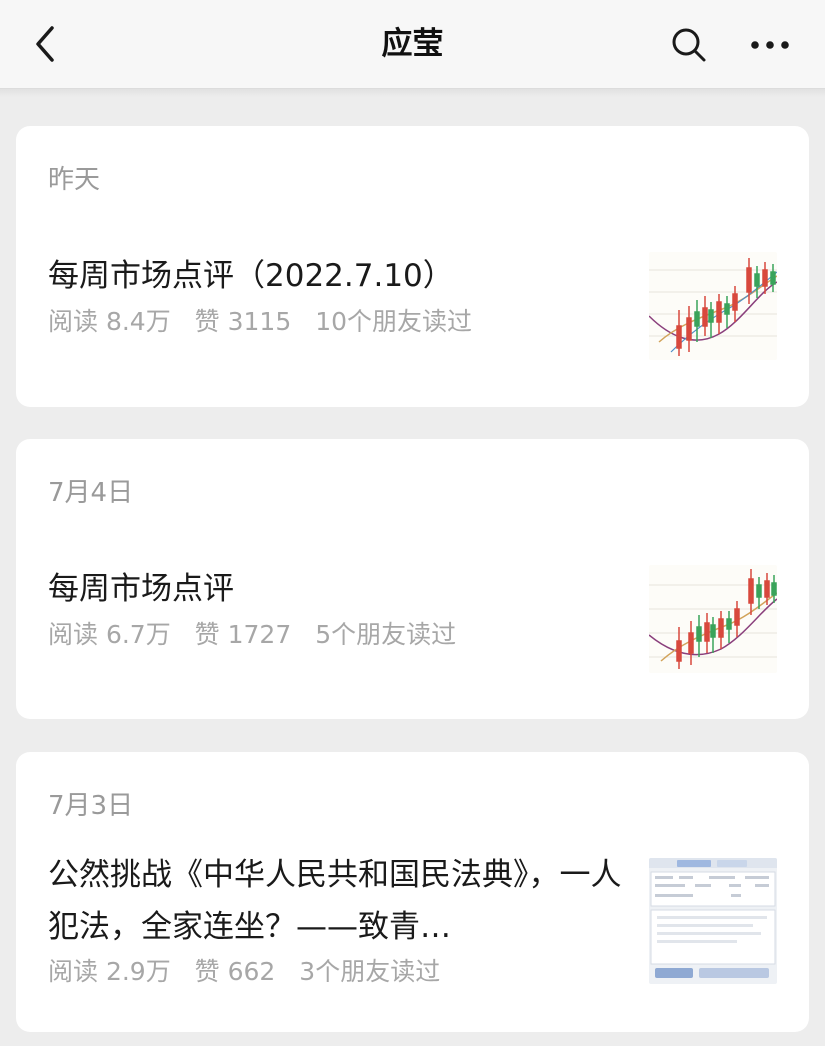 This screenshot has height=1046, width=825. Describe the element at coordinates (109, 321) in the screenshot. I see `read-count: 阅读 8.4万` at that location.